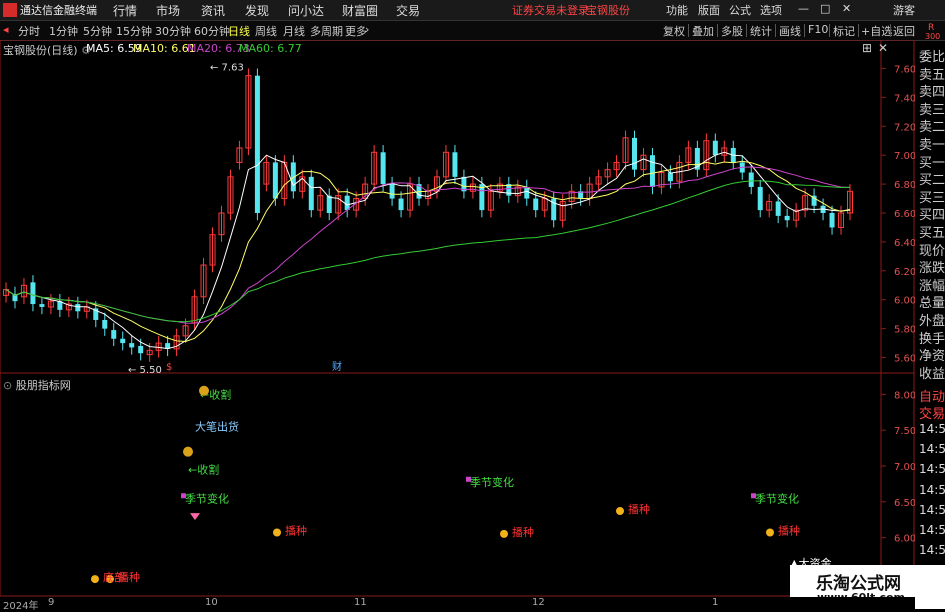 Image resolution: width=945 pixels, height=612 pixels. Describe the element at coordinates (408, 10) in the screenshot. I see `menu-trade: 交易` at that location.